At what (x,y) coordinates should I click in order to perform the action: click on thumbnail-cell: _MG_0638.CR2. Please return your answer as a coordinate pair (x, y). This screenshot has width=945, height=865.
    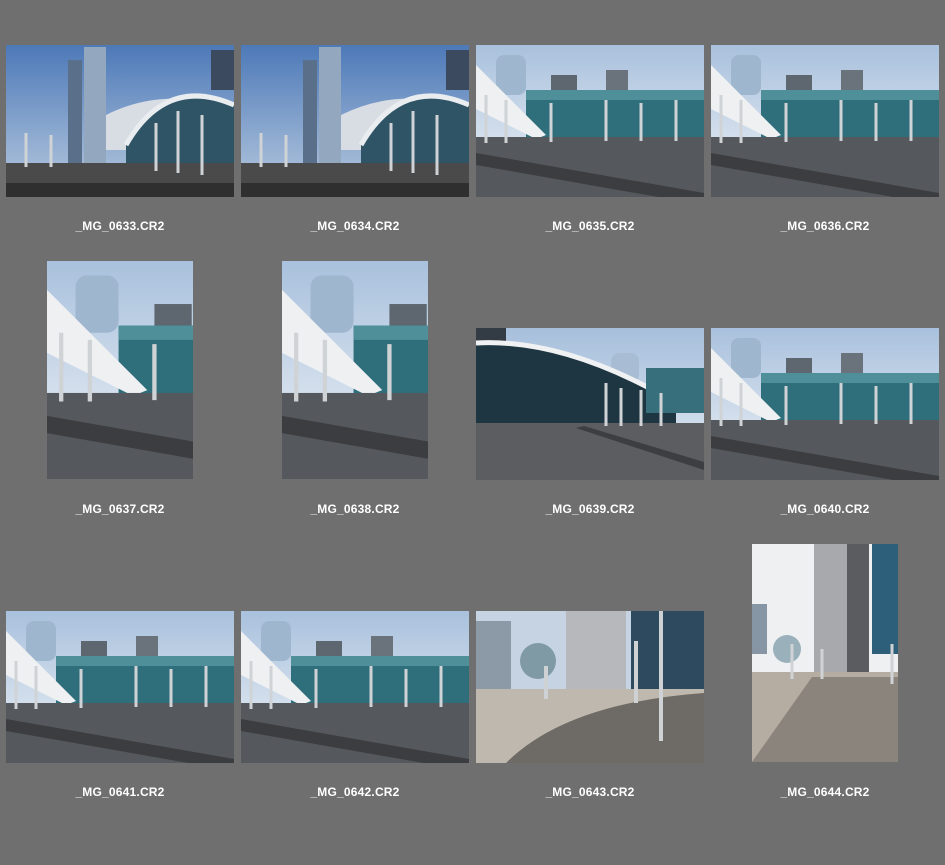
    Looking at the image, I should click on (355, 396).